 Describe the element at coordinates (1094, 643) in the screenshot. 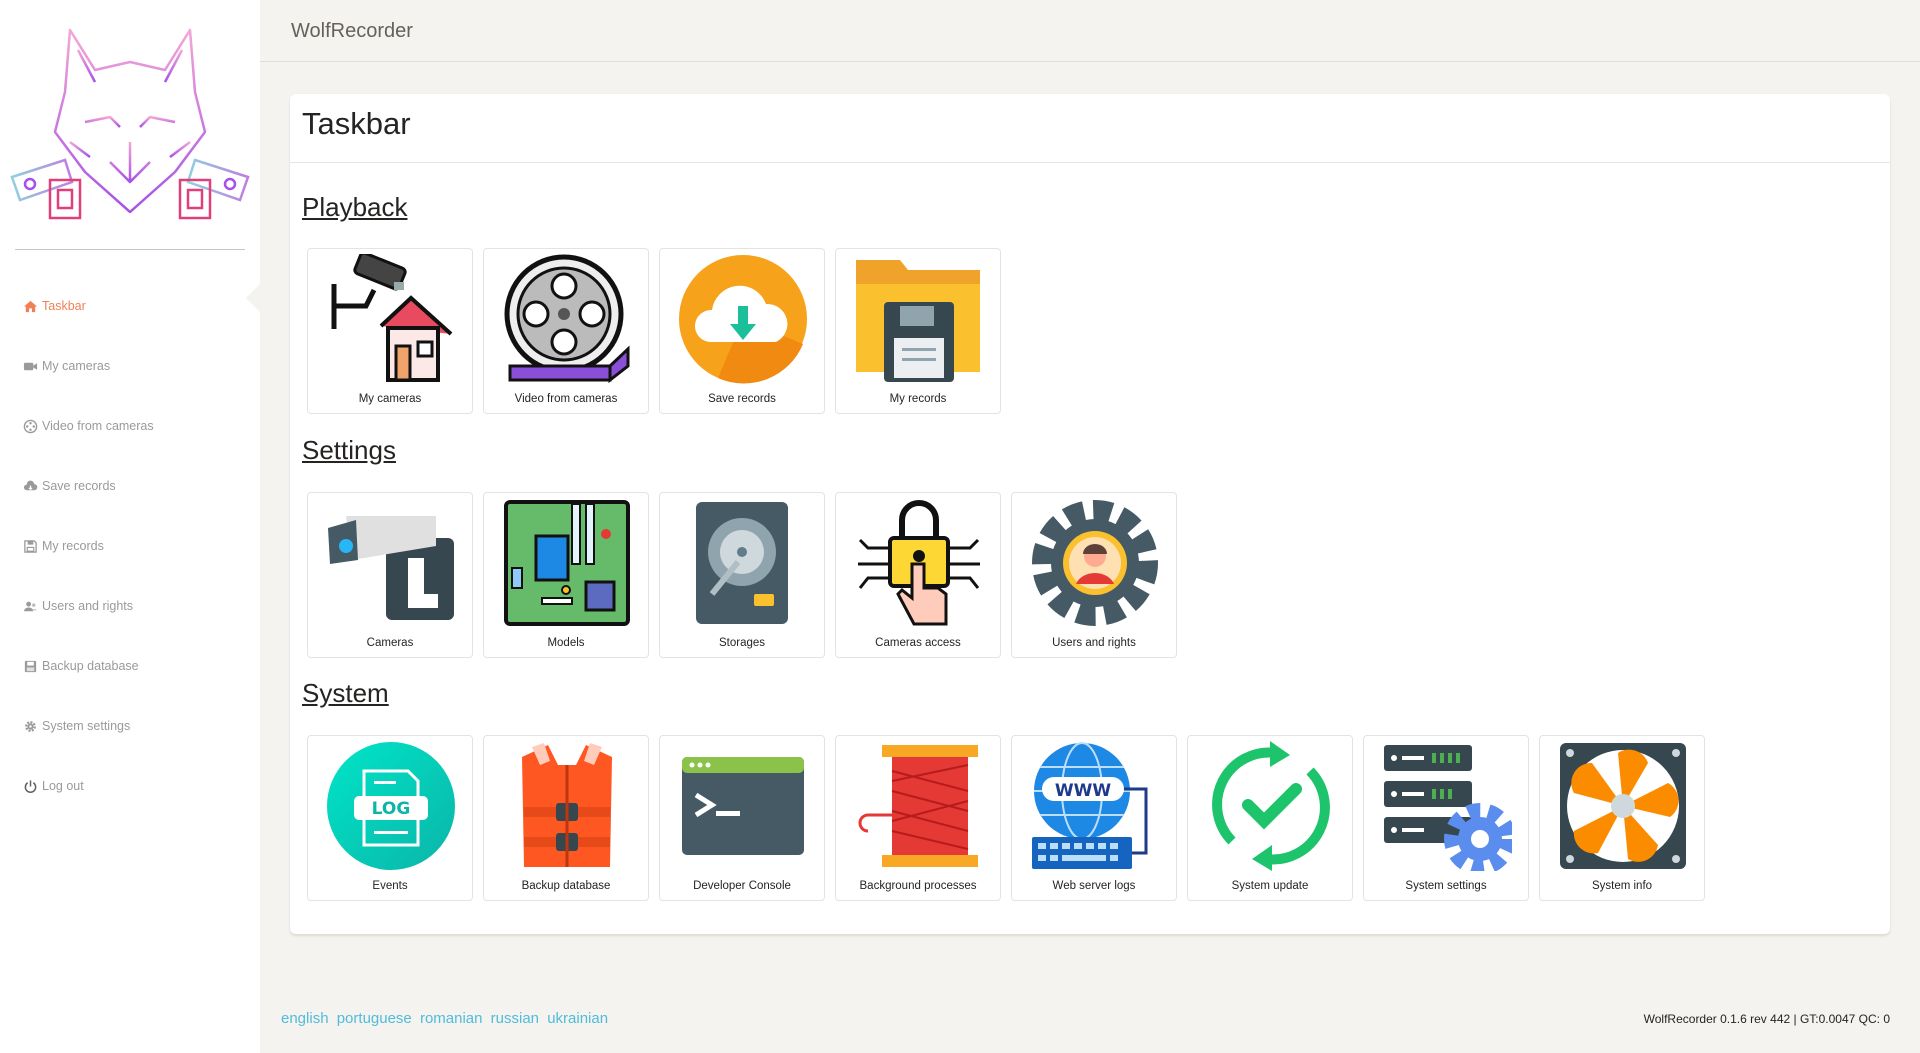

I see `tile-label: Users and rights` at that location.